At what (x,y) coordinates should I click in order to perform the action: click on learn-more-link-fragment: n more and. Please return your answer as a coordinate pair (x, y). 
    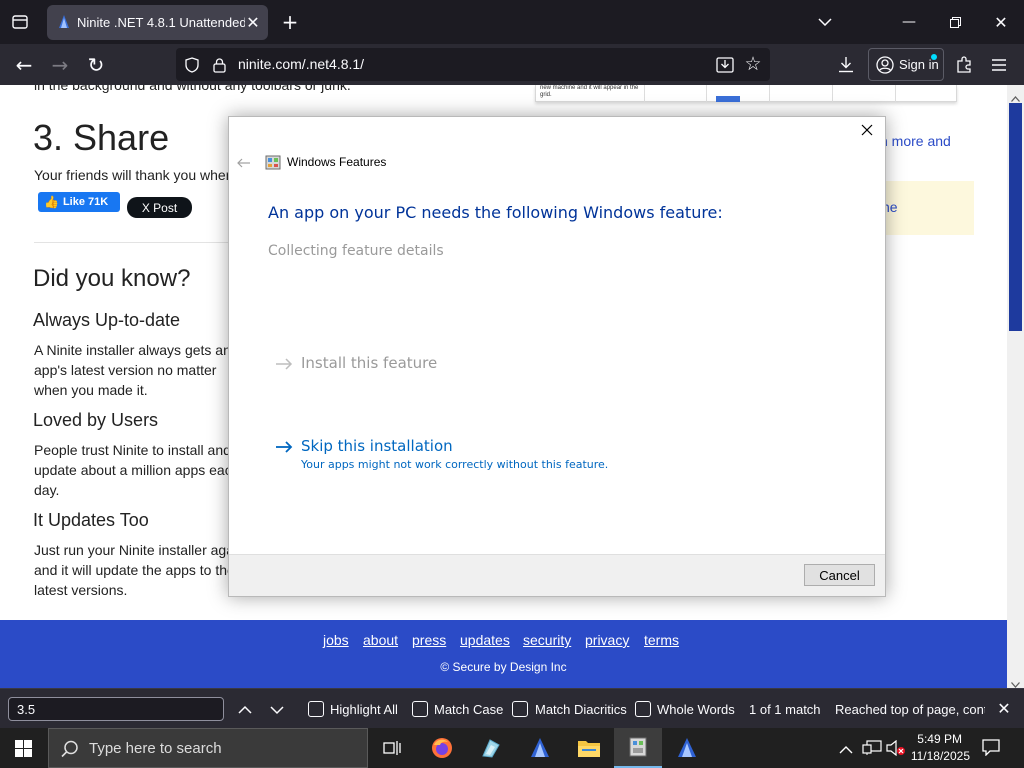
    Looking at the image, I should click on (915, 141).